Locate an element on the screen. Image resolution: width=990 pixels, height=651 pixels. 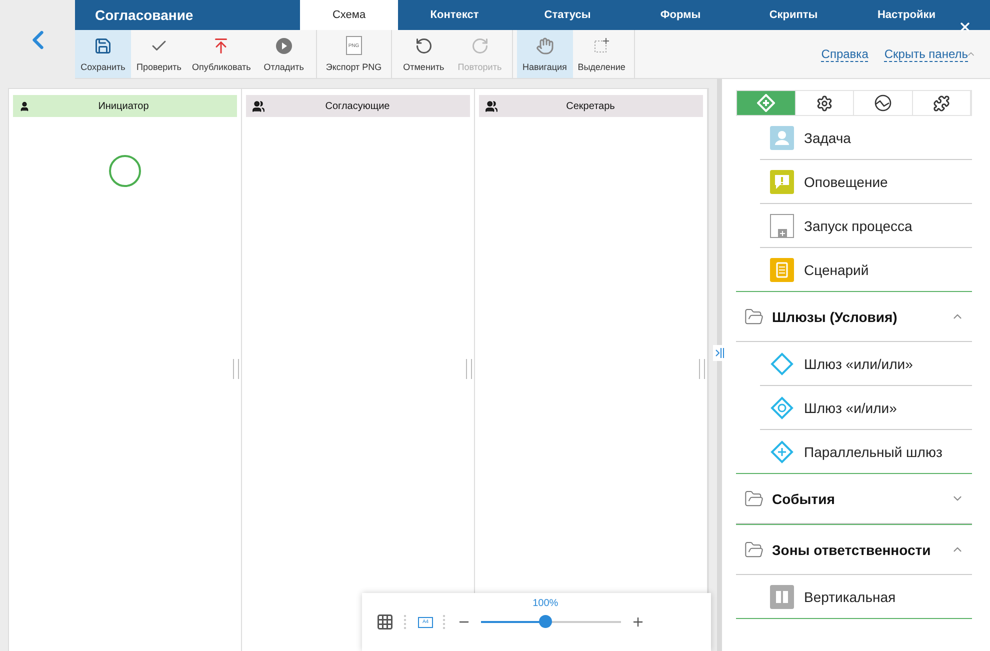
lane-header: Инициатор is located at coordinates (125, 106).